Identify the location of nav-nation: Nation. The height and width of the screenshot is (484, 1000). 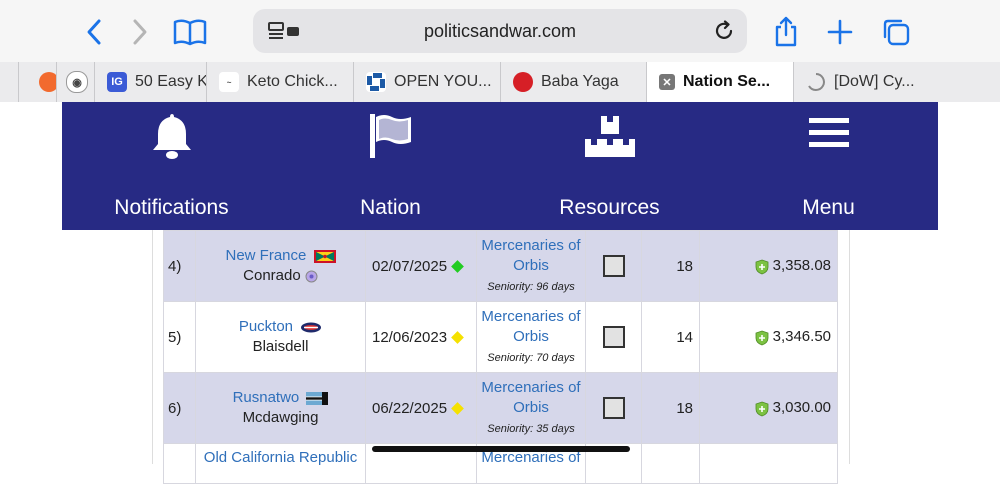
(390, 166).